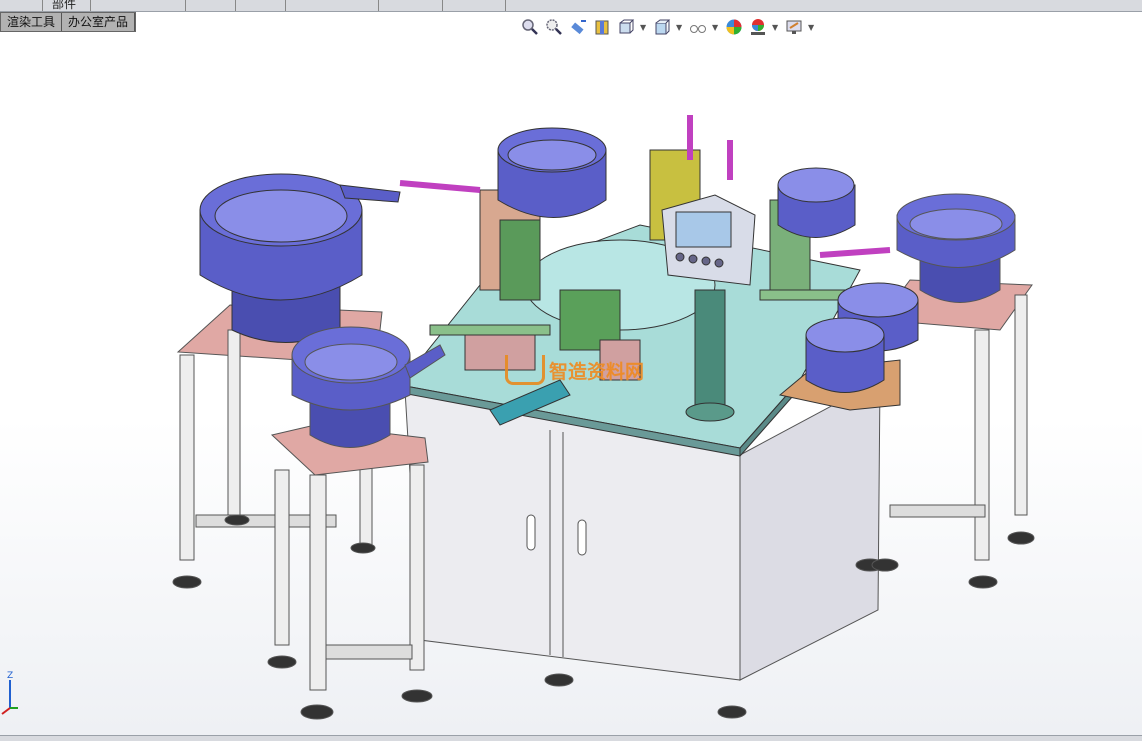  What do you see at coordinates (554, 27) in the screenshot?
I see `zoom-to-area-icon` at bounding box center [554, 27].